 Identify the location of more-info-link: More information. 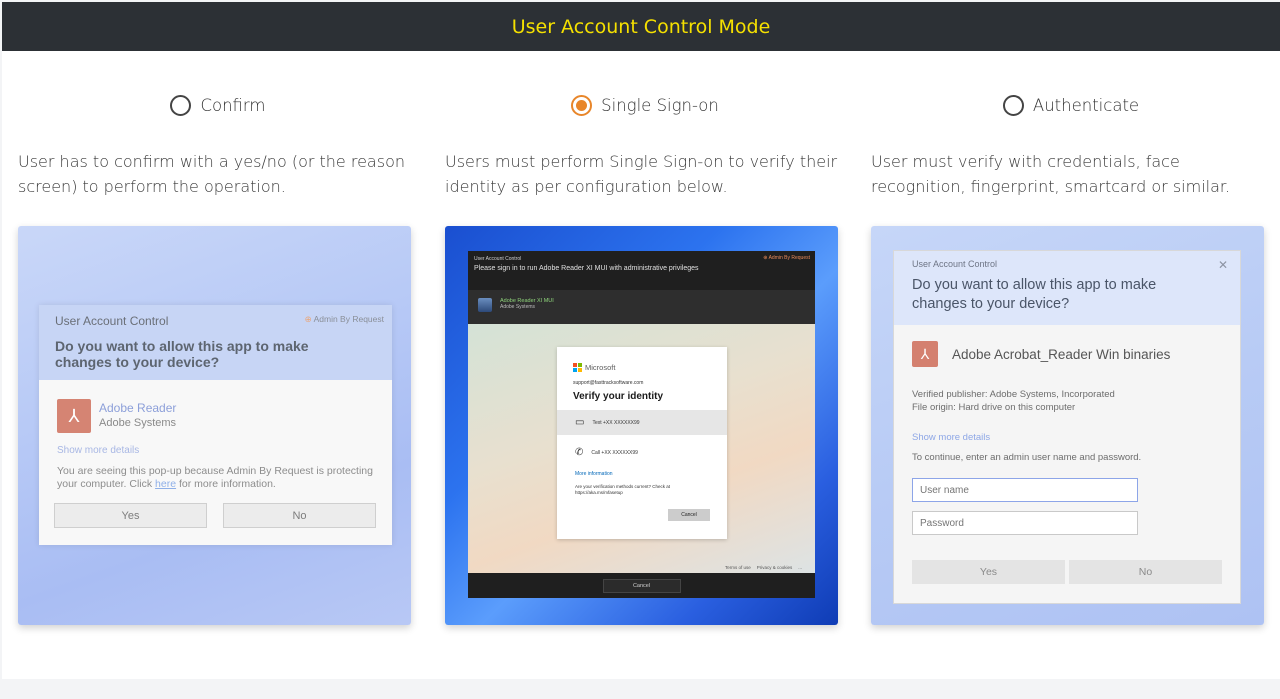
(594, 474).